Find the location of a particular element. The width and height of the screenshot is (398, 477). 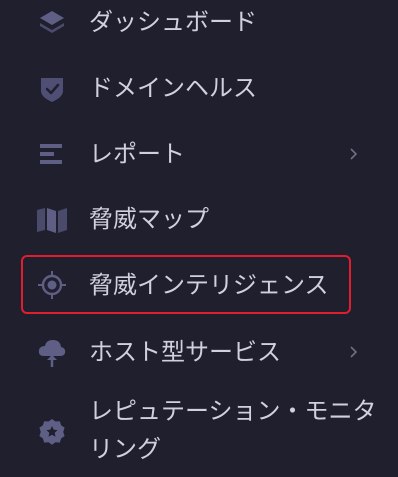

sidebar-item-domain-health: ドメインヘルス is located at coordinates (199, 88).